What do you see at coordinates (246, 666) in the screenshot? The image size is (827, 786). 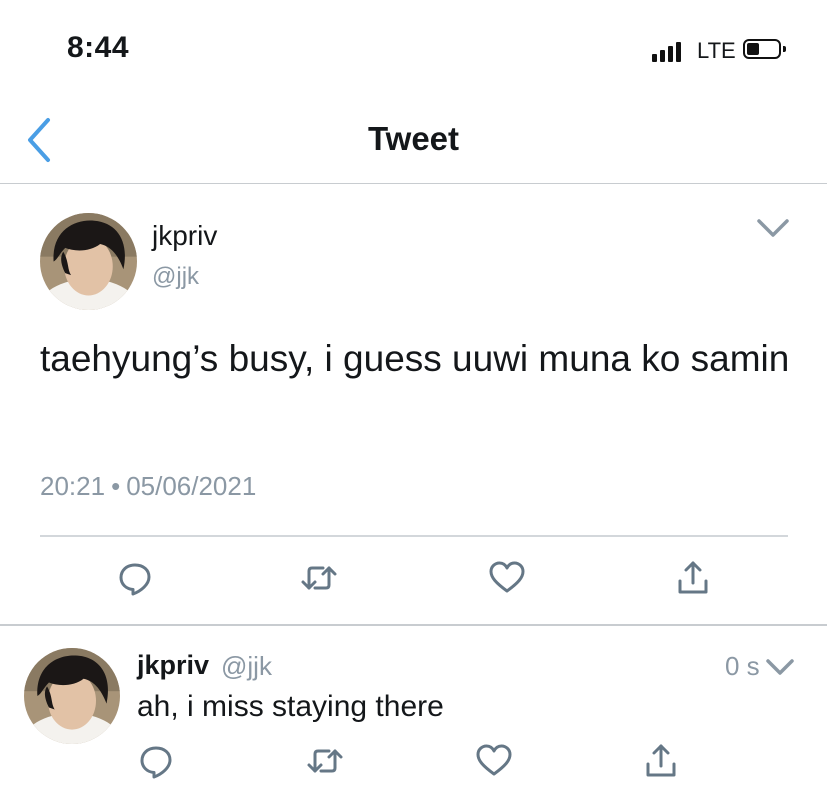 I see `reply-author-handle: @jjk` at bounding box center [246, 666].